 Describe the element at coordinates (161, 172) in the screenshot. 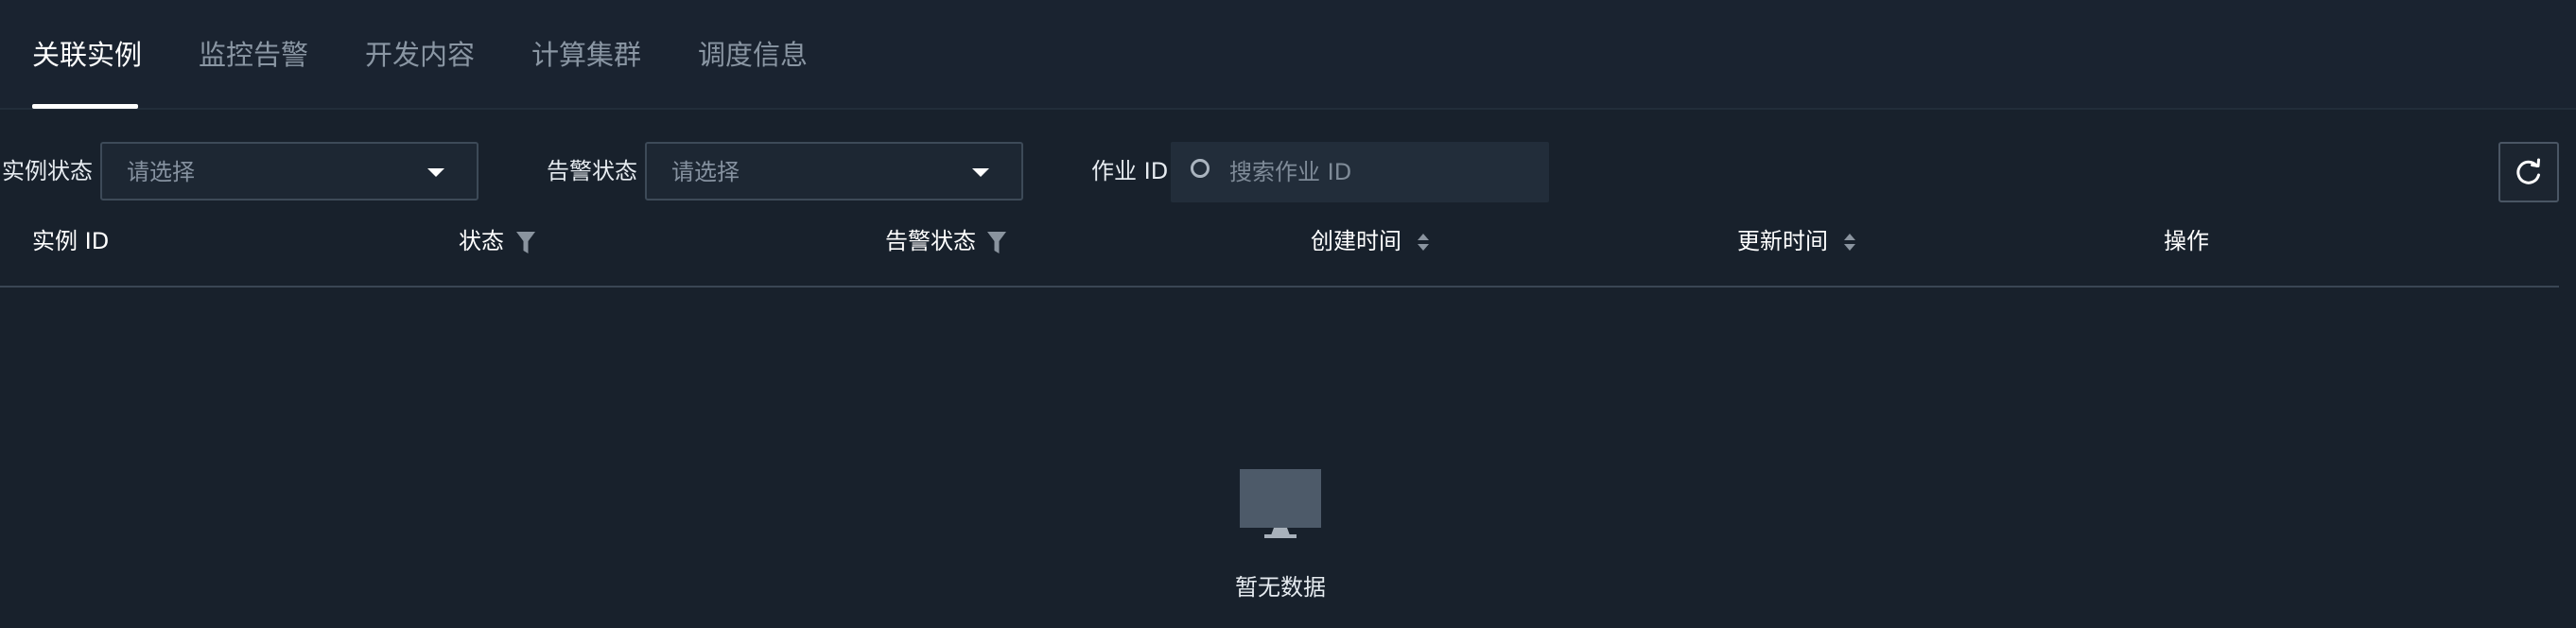

I see `instance-status-placeholder: 请选择` at that location.